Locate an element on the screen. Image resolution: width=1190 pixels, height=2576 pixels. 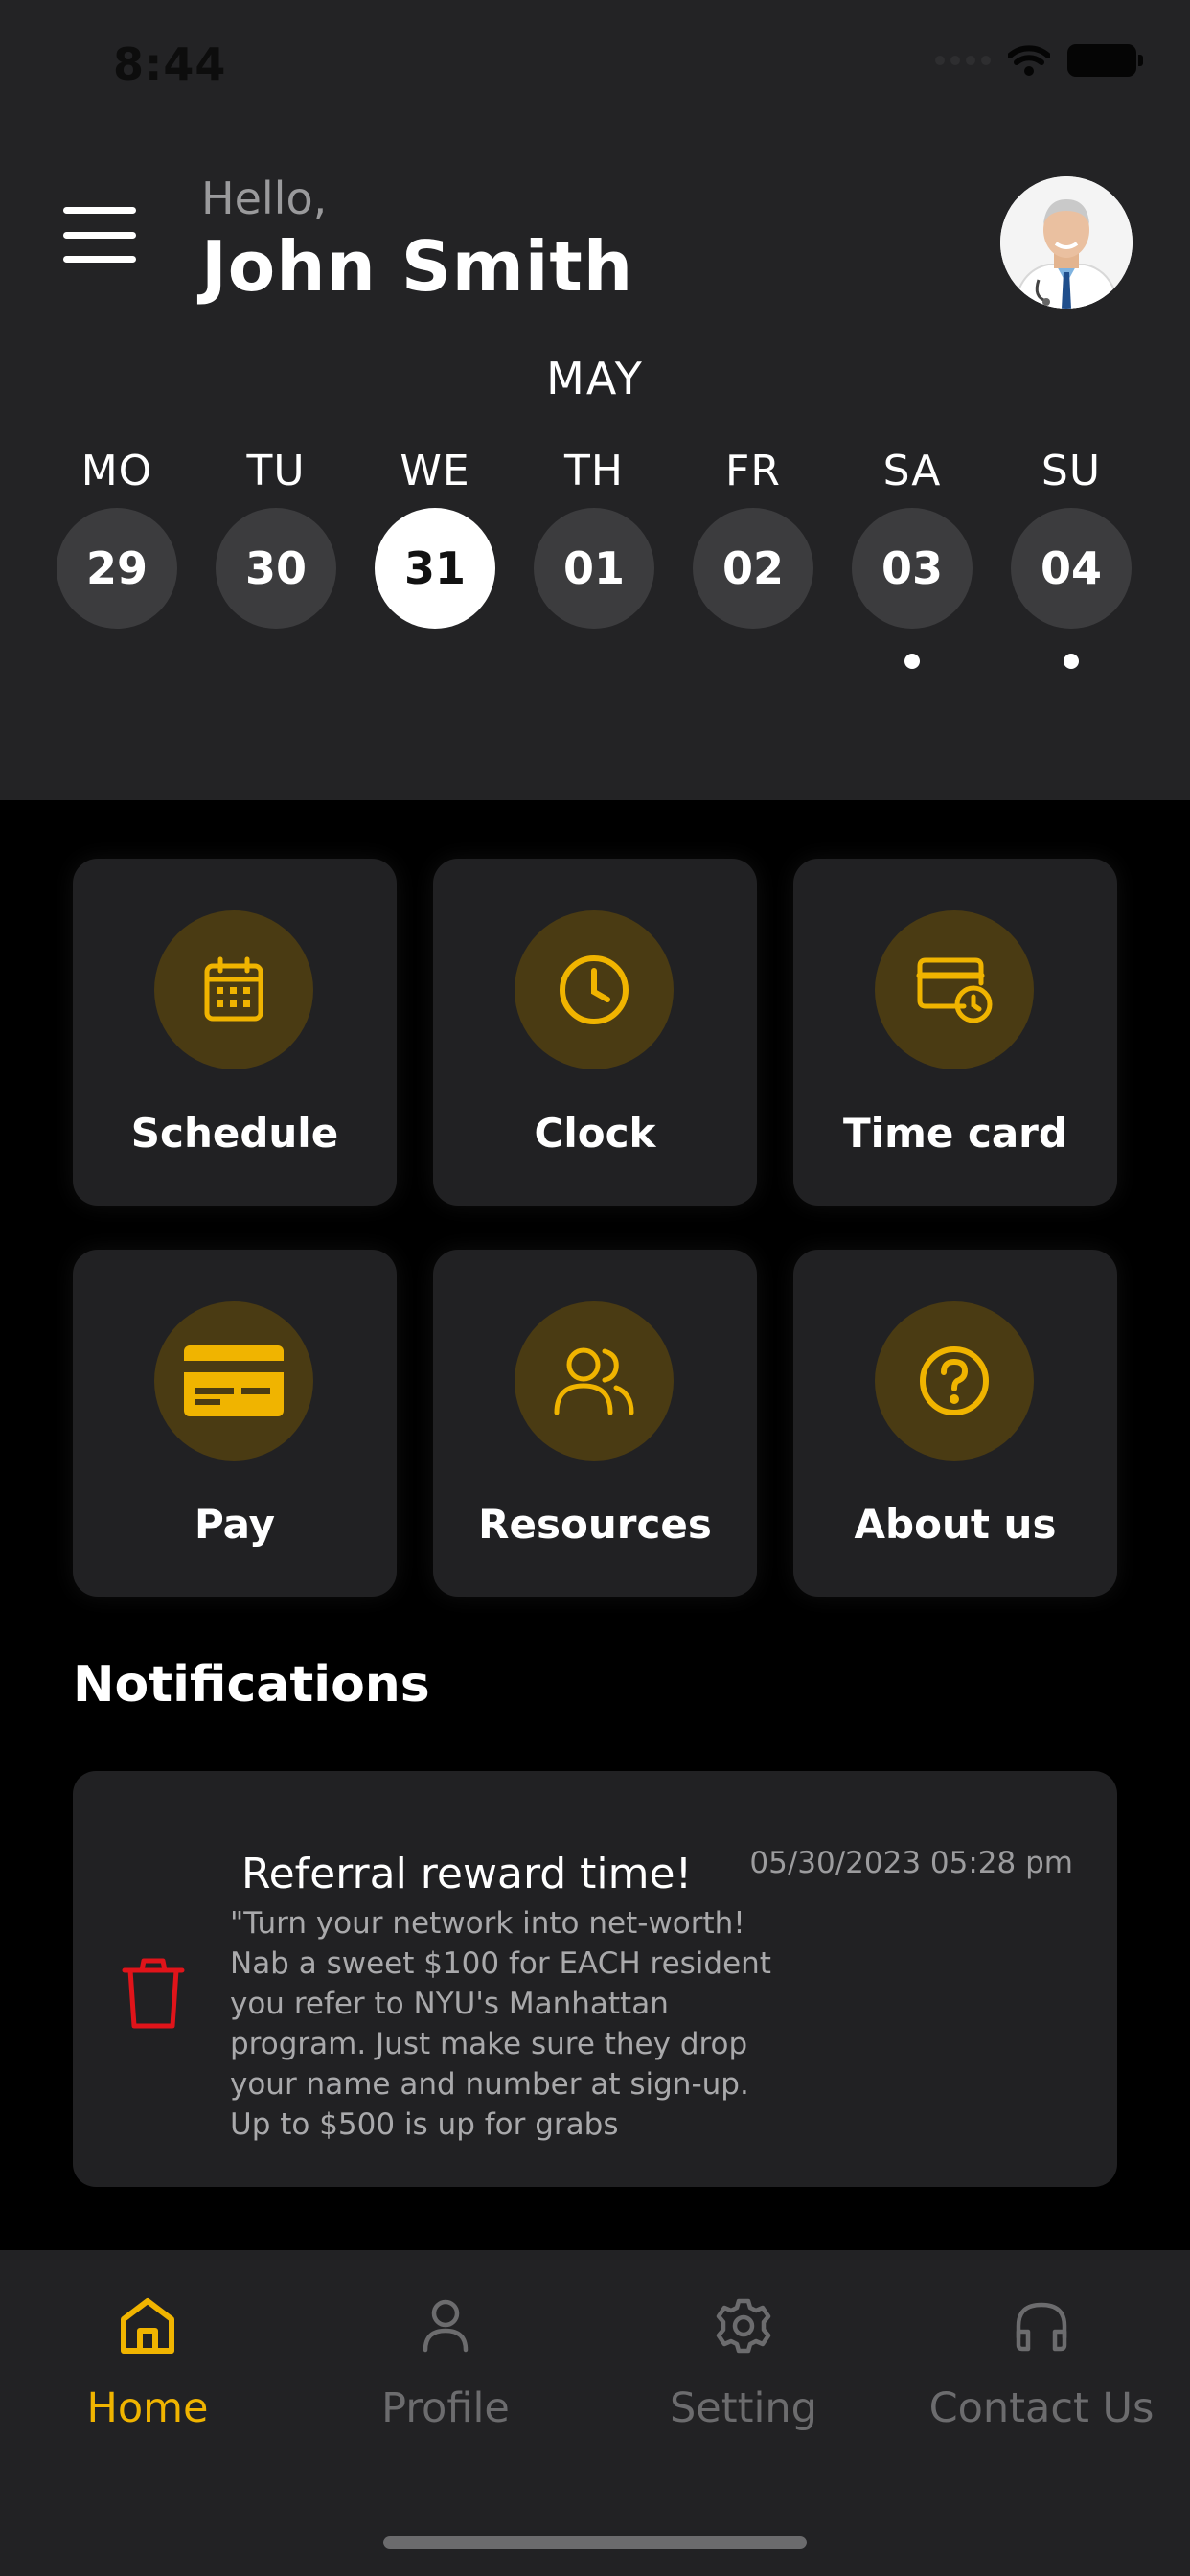
time-card-icon is located at coordinates (955, 990).